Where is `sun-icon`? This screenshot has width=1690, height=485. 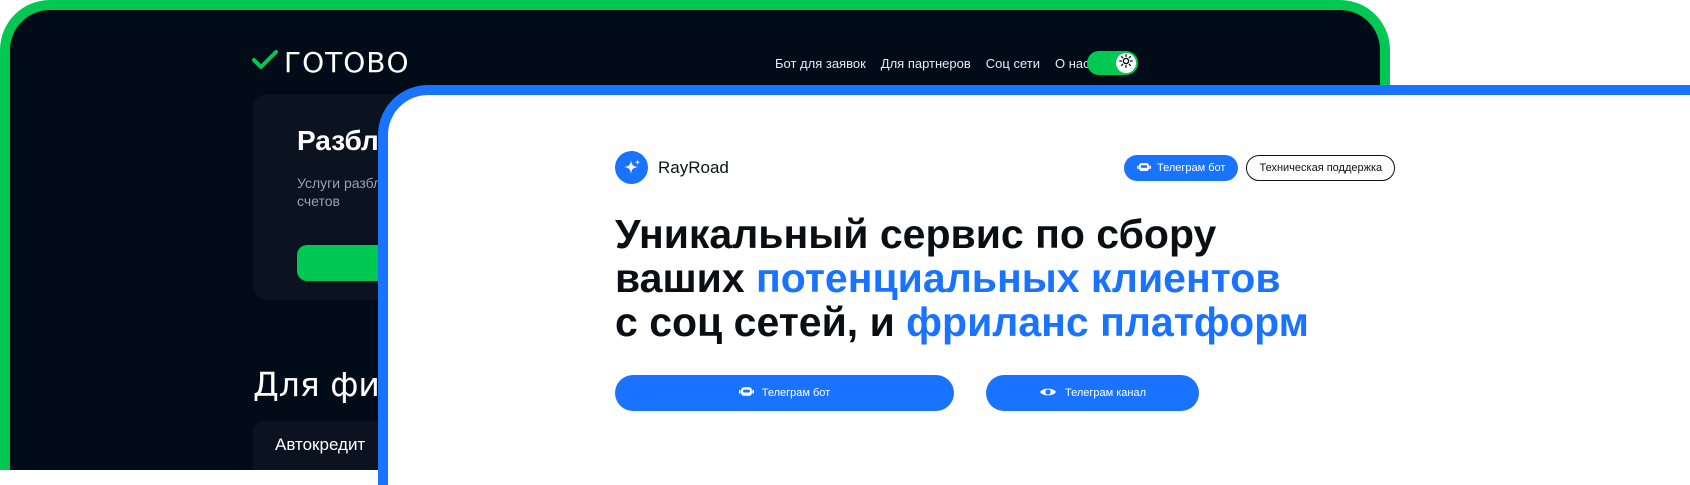 sun-icon is located at coordinates (1126, 63).